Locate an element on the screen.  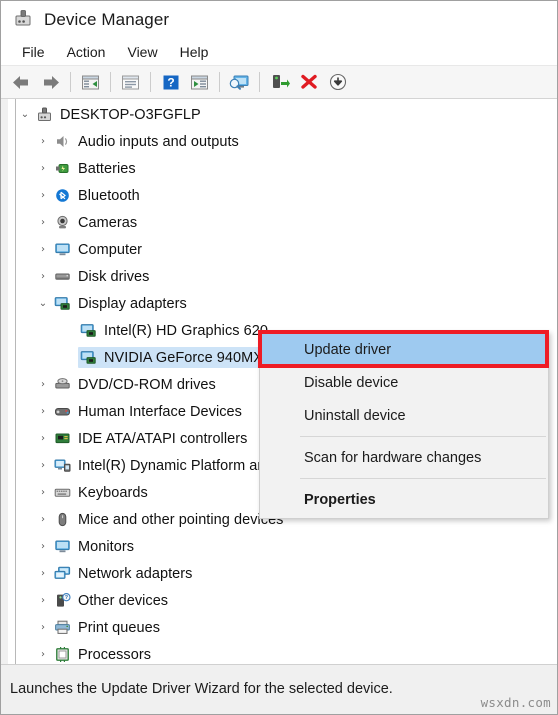
tree-node-content: DESKTOP-O3FGFLP is located at coordinates (119, 114).